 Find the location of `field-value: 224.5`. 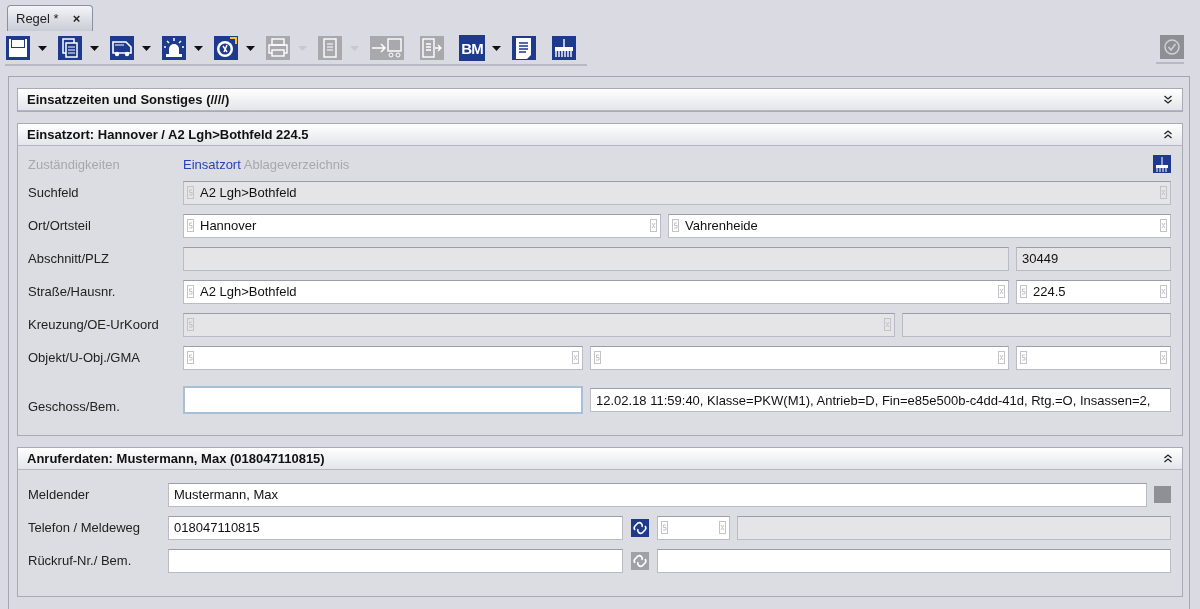

field-value: 224.5 is located at coordinates (1049, 291).